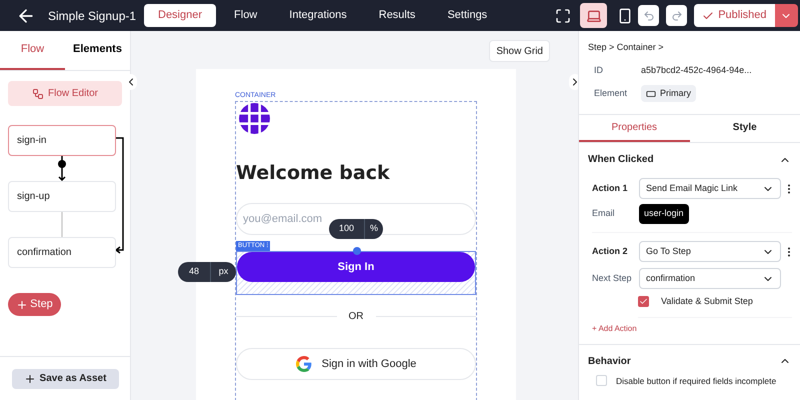 Image resolution: width=800 pixels, height=400 pixels. I want to click on width-value: 100, so click(347, 229).